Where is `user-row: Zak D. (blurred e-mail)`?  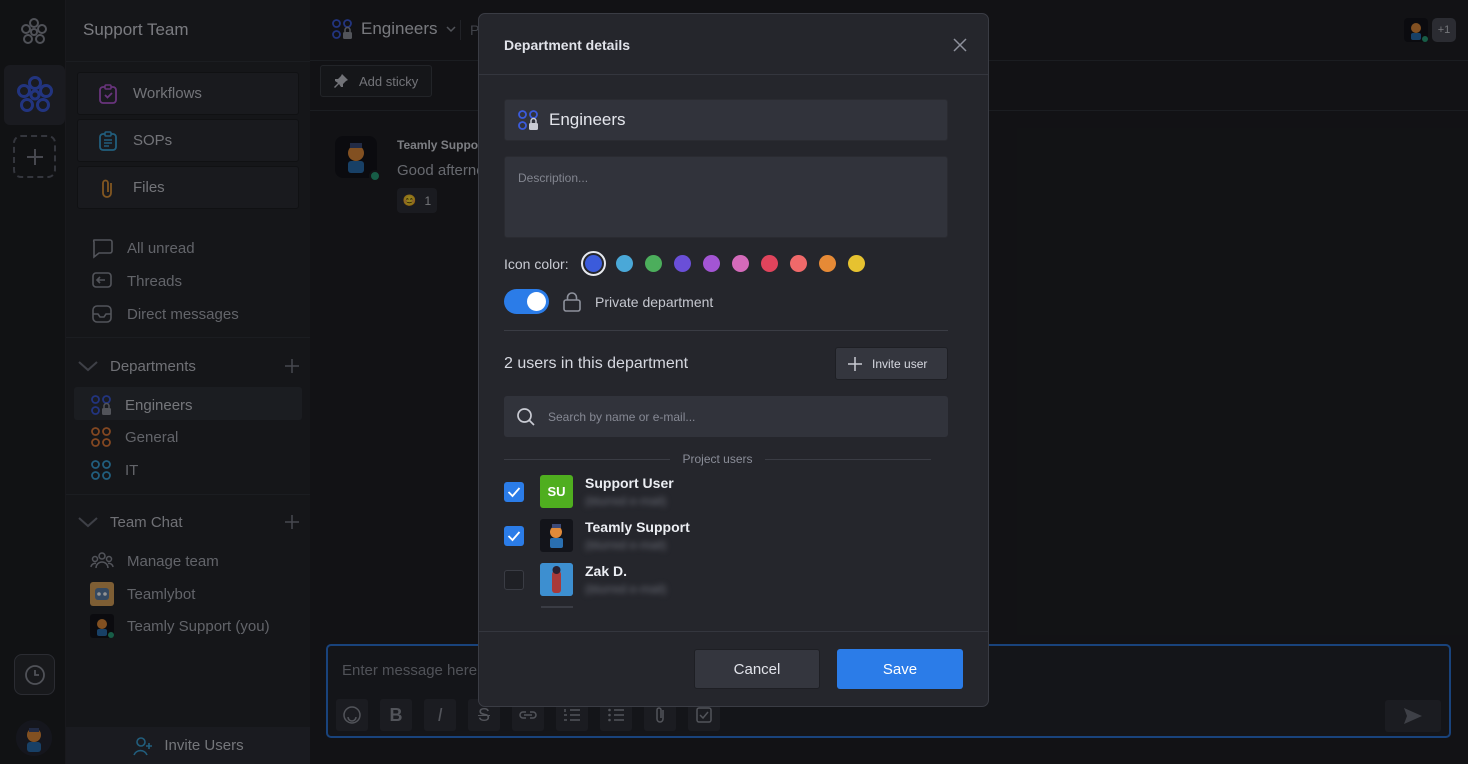 user-row: Zak D. (blurred e-mail) is located at coordinates (585, 579).